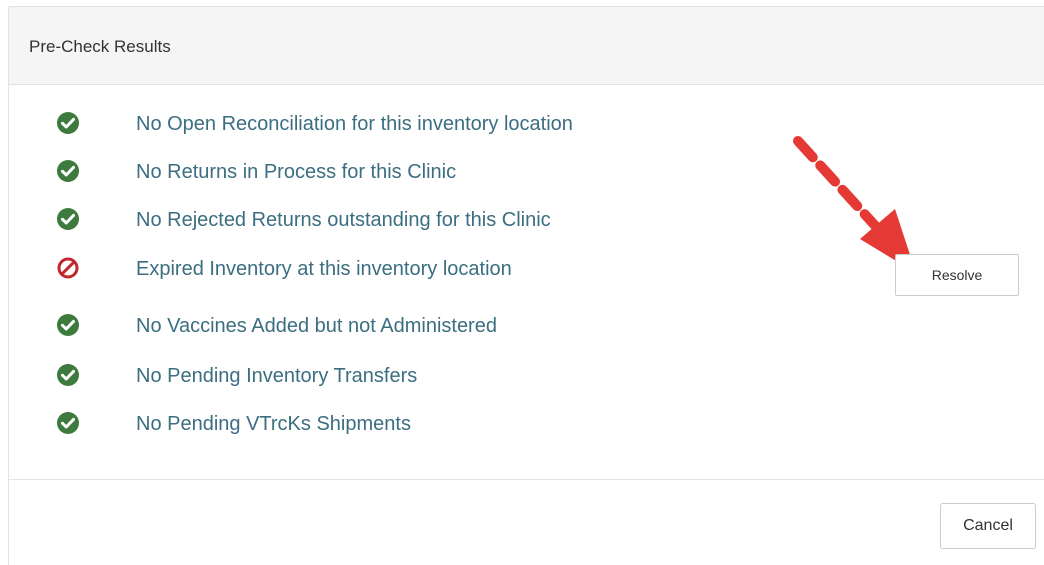 This screenshot has height=565, width=1044. What do you see at coordinates (988, 526) in the screenshot?
I see `cancel-button: Cancel` at bounding box center [988, 526].